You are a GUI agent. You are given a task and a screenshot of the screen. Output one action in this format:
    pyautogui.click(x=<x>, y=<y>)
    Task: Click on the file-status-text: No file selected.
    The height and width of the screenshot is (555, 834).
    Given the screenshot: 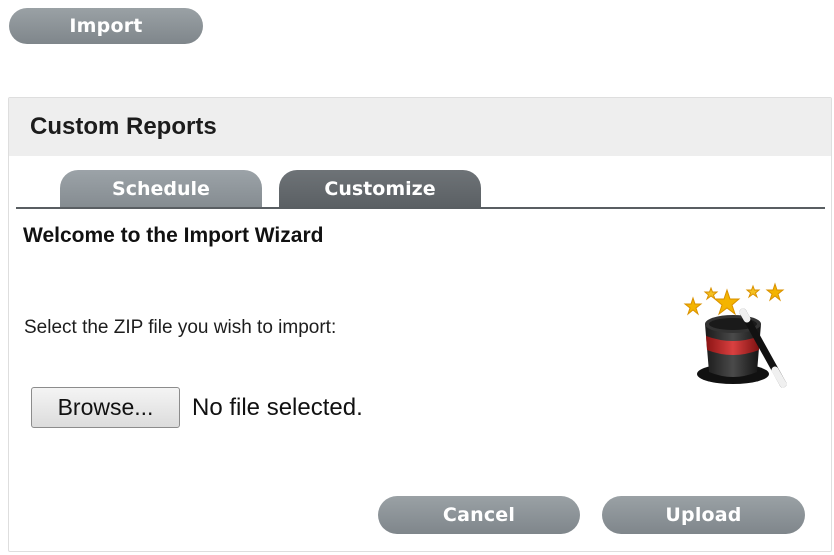 What is the action you would take?
    pyautogui.click(x=277, y=407)
    